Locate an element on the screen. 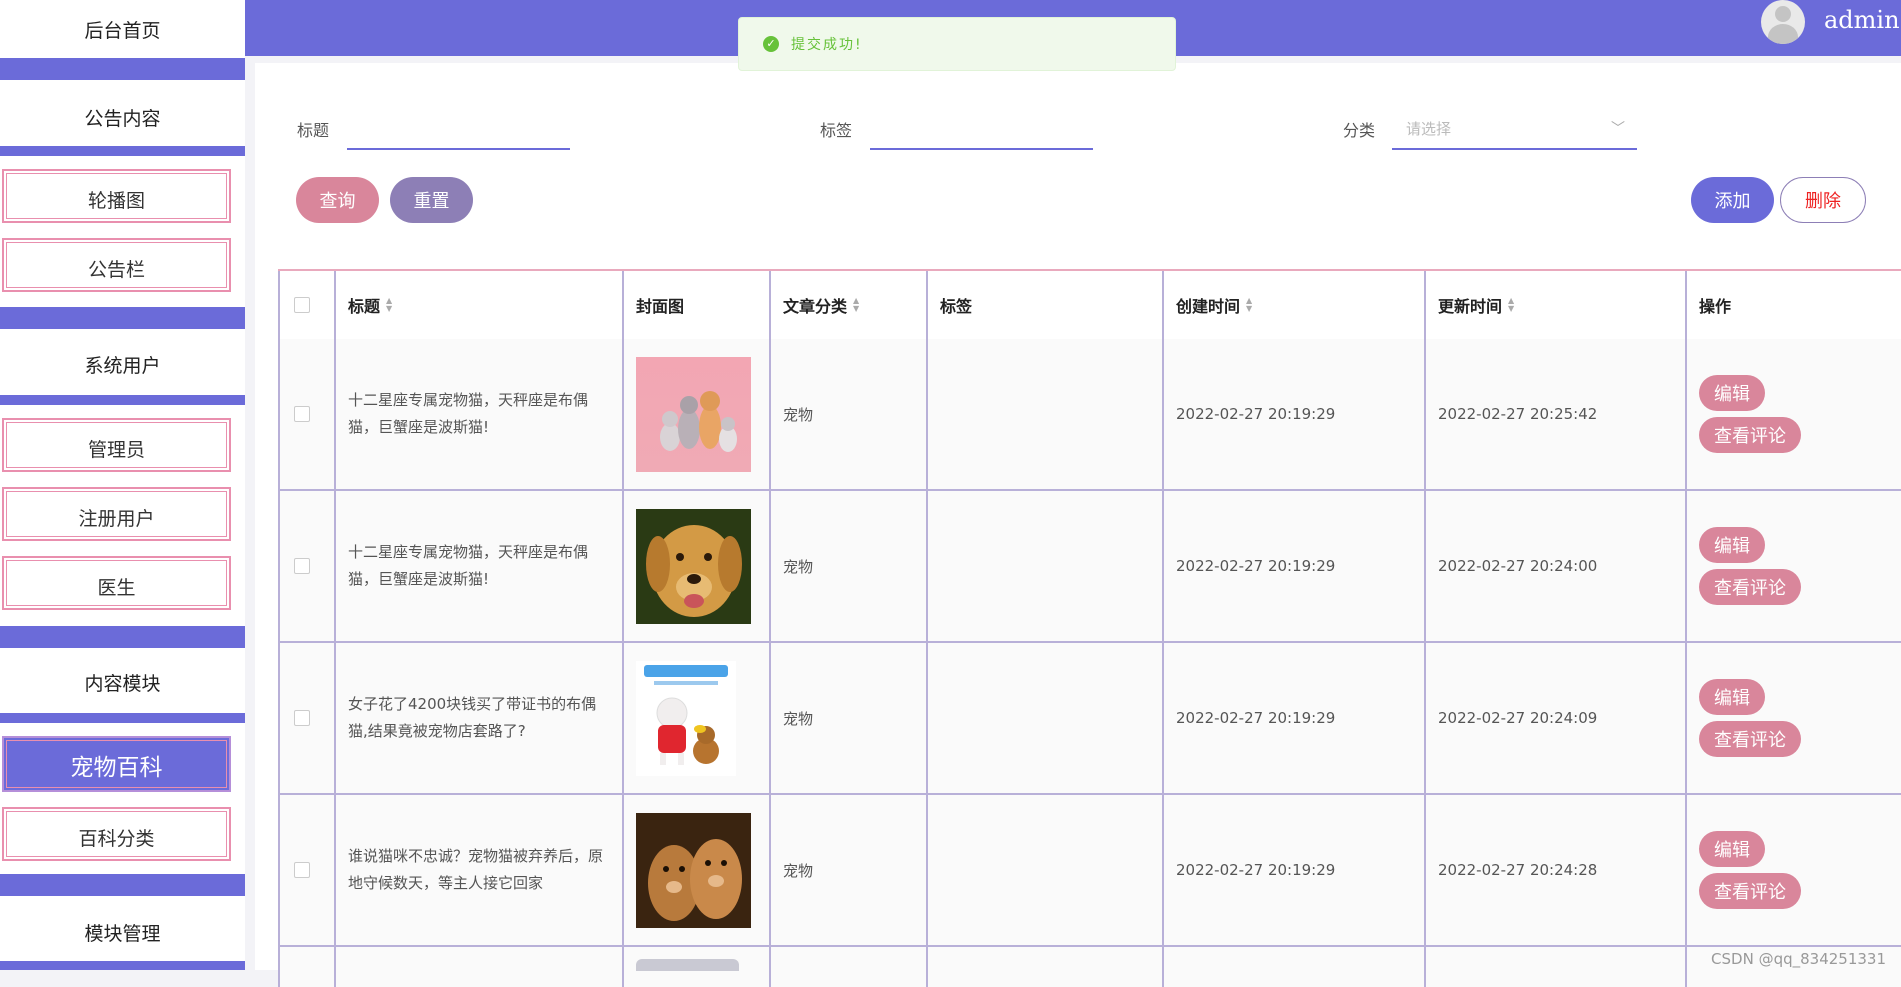 The width and height of the screenshot is (1901, 987). row-created is located at coordinates (1295, 967).